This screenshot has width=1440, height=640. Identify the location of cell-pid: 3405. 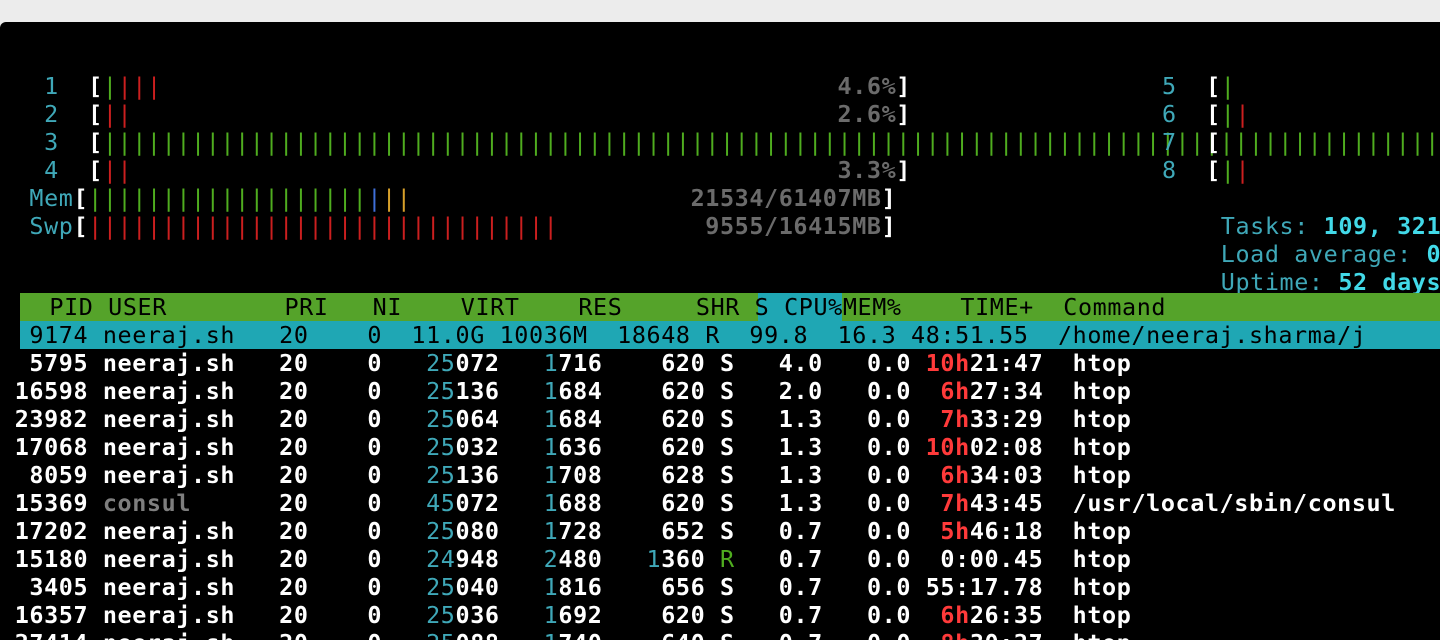
(44, 587).